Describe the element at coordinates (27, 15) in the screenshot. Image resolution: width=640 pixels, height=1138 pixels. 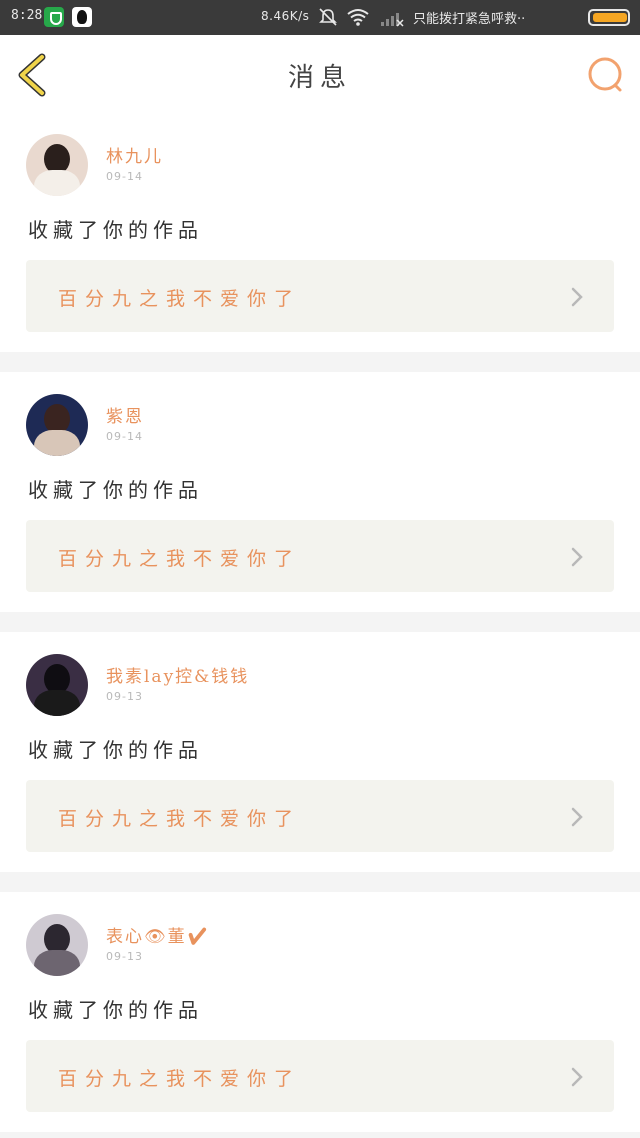
I see `status-time: 8:28` at that location.